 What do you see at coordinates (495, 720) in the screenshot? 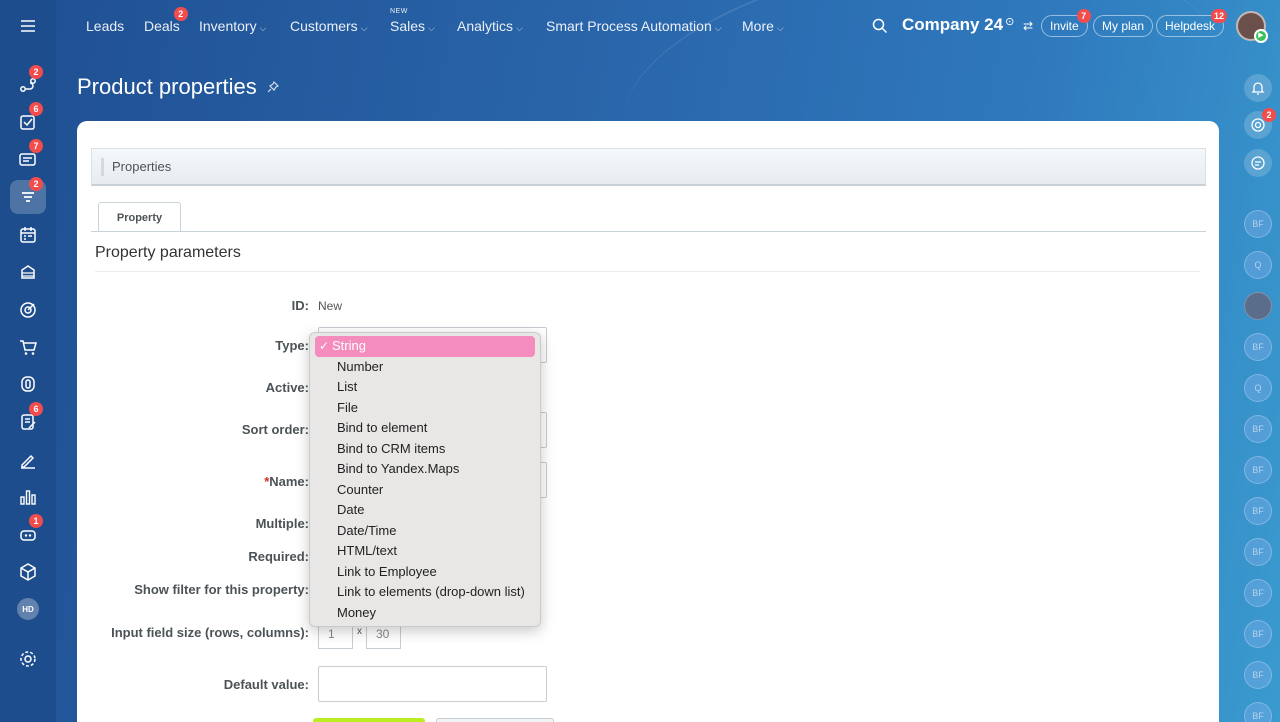
I see `cancel-button` at bounding box center [495, 720].